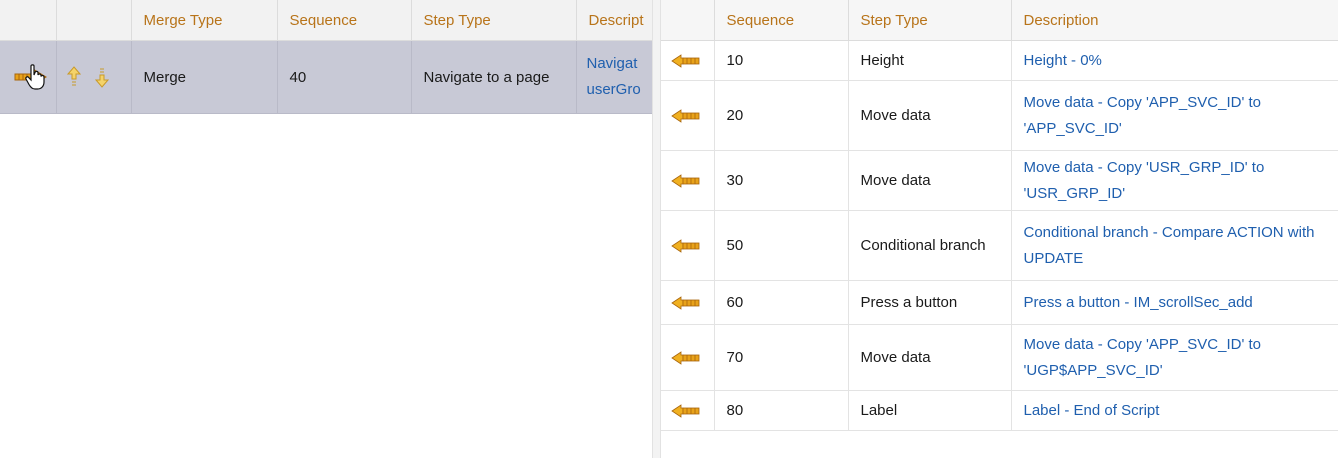 This screenshot has height=458, width=1338. What do you see at coordinates (344, 77) in the screenshot?
I see `sequence-cell: 40` at bounding box center [344, 77].